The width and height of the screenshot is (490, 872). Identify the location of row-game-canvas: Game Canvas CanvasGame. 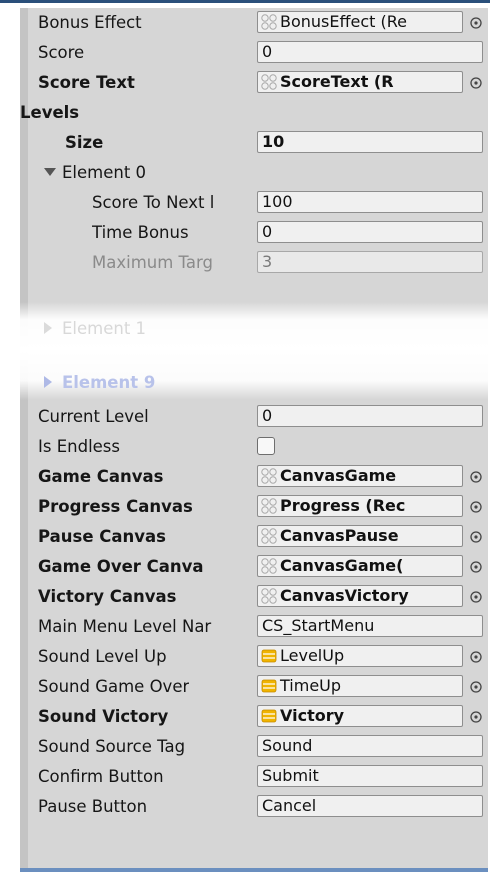
(254, 477).